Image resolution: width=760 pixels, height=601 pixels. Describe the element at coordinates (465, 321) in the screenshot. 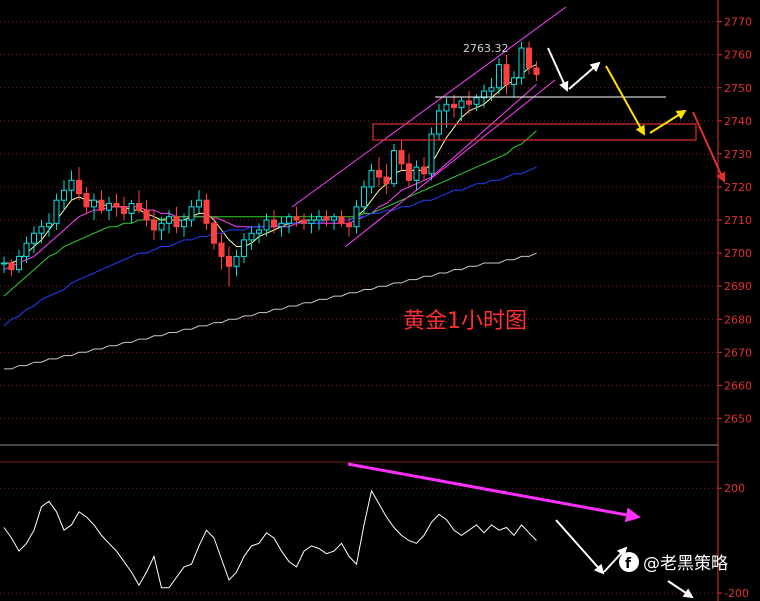

I see `chart-title: 黄金1小时图` at that location.